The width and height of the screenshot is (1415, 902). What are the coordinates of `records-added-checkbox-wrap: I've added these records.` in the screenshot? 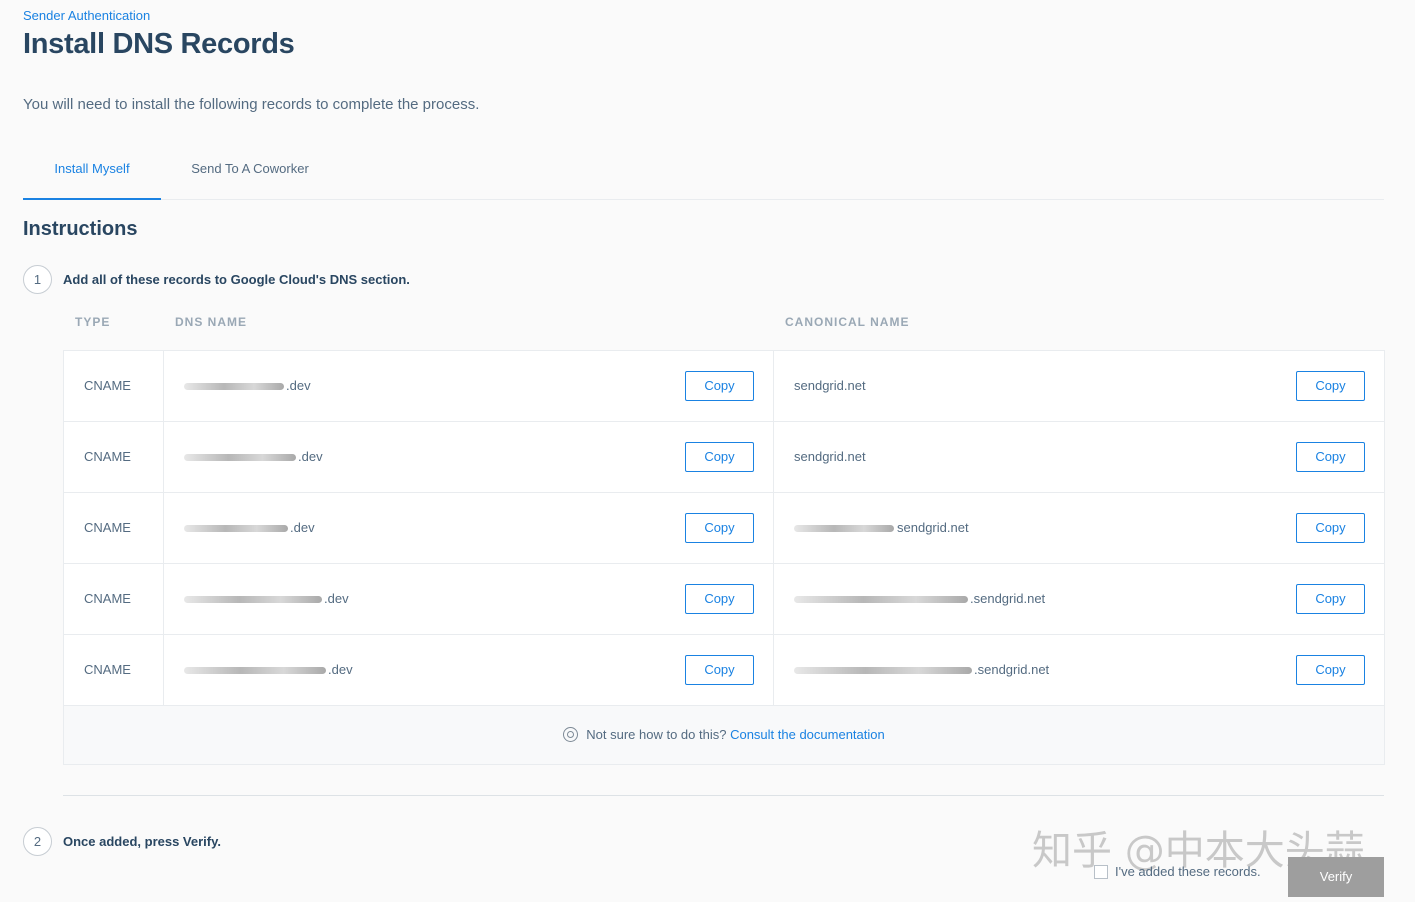 It's located at (1177, 871).